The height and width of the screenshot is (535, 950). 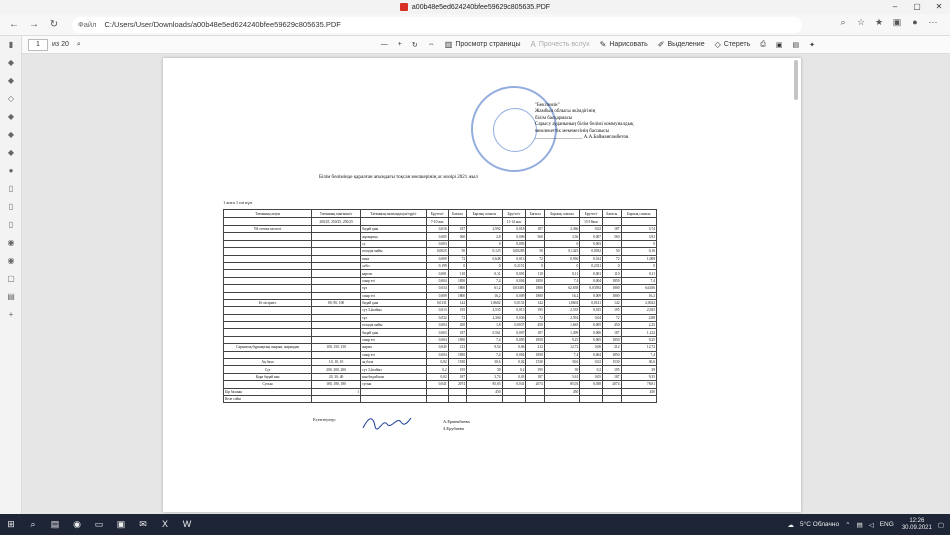 I want to click on sidebar-app-icon: ◇, so click(x=11, y=99).